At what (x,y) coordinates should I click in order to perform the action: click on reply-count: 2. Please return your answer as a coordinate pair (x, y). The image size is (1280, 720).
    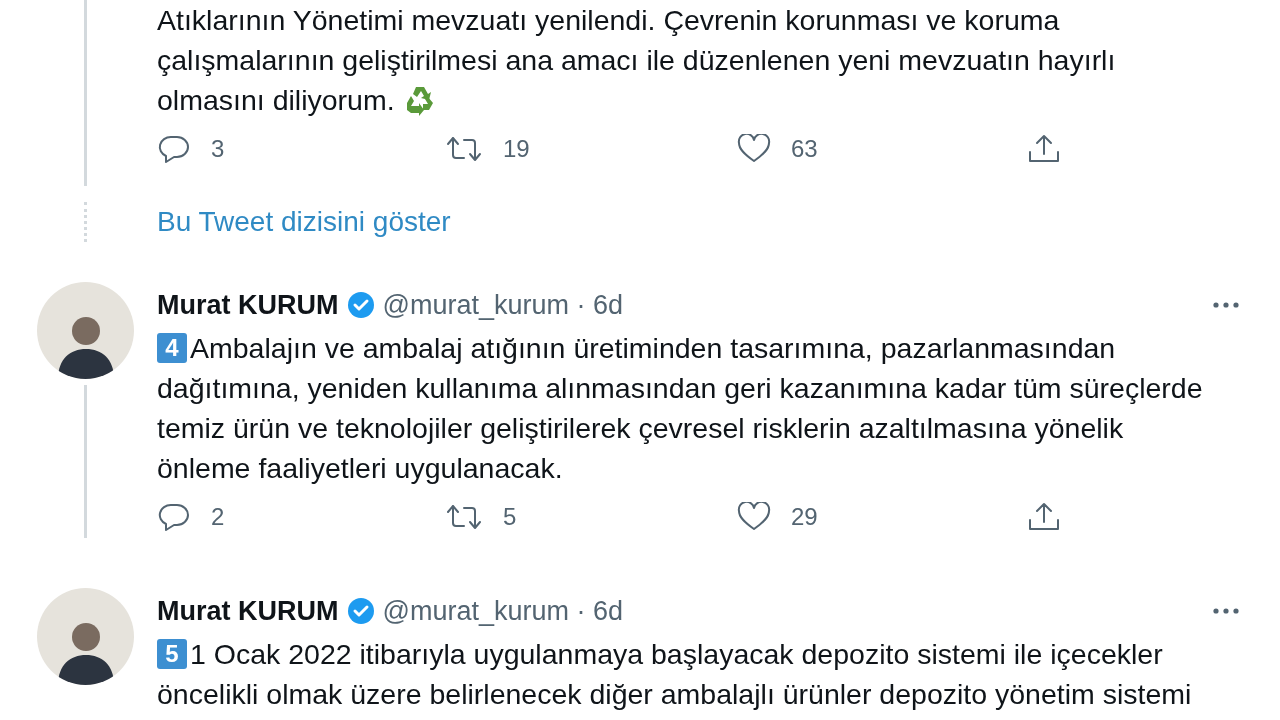
    Looking at the image, I should click on (218, 517).